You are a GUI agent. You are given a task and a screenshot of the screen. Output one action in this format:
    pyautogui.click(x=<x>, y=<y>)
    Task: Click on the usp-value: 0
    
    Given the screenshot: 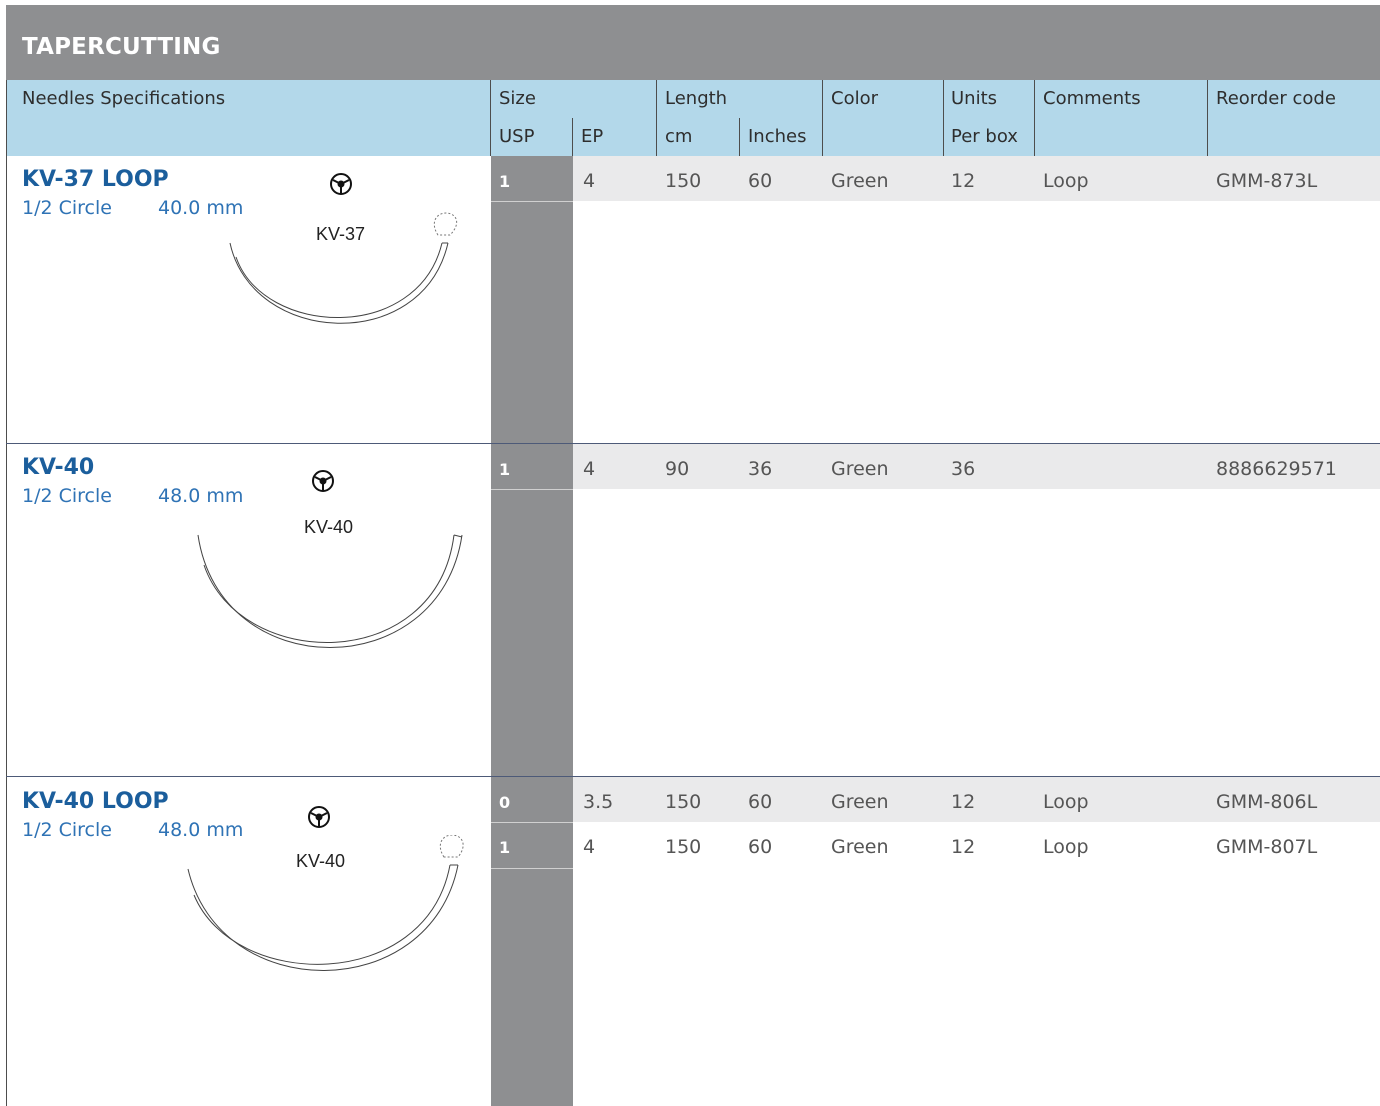 What is the action you would take?
    pyautogui.click(x=505, y=802)
    